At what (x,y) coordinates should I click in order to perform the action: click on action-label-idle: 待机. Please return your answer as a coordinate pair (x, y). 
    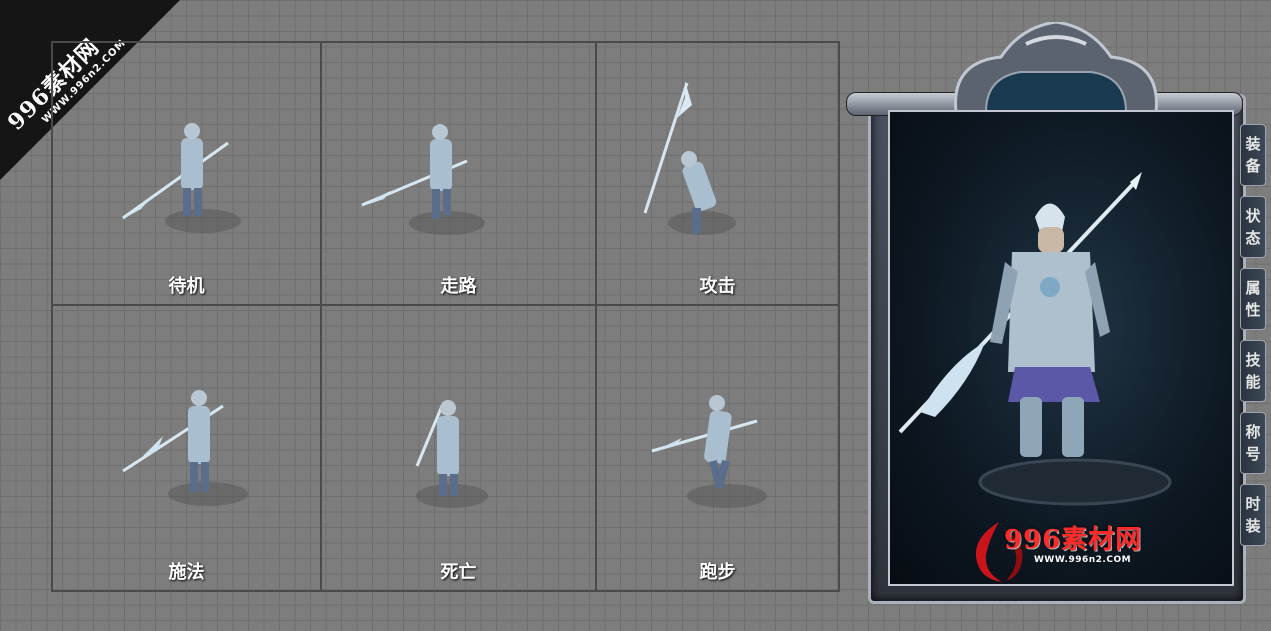
    Looking at the image, I should click on (186, 286).